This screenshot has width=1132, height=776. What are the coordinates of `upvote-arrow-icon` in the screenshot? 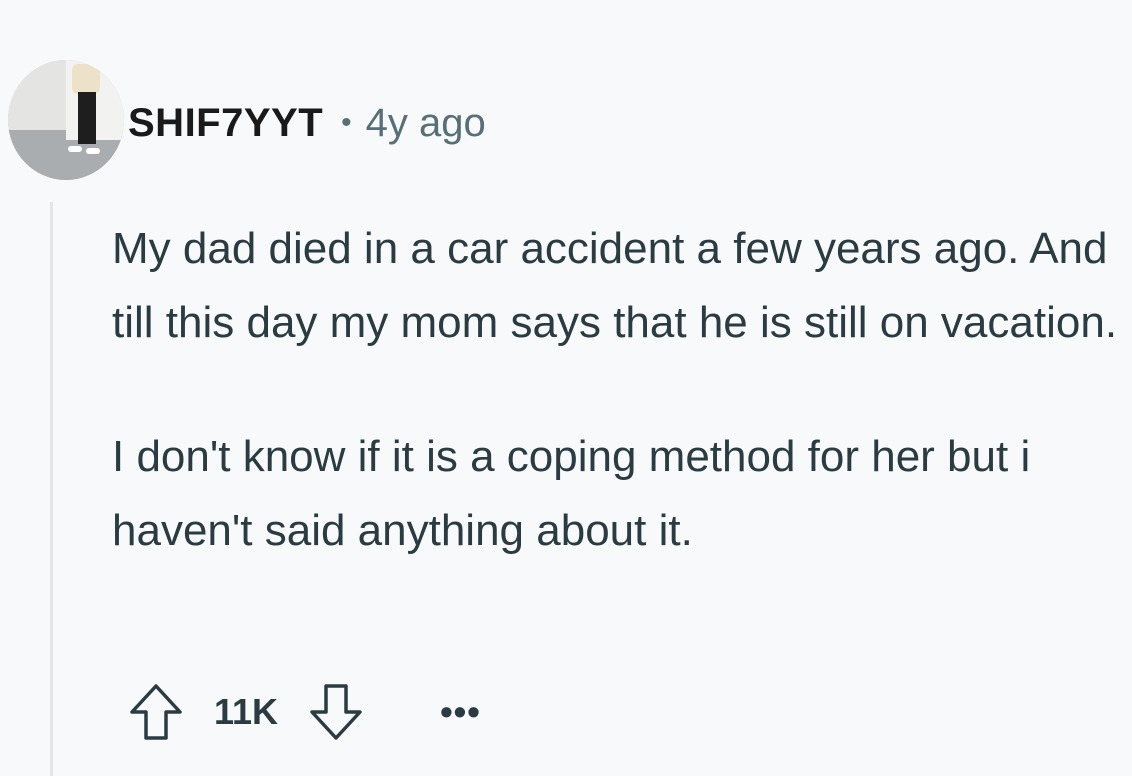 It's located at (156, 712).